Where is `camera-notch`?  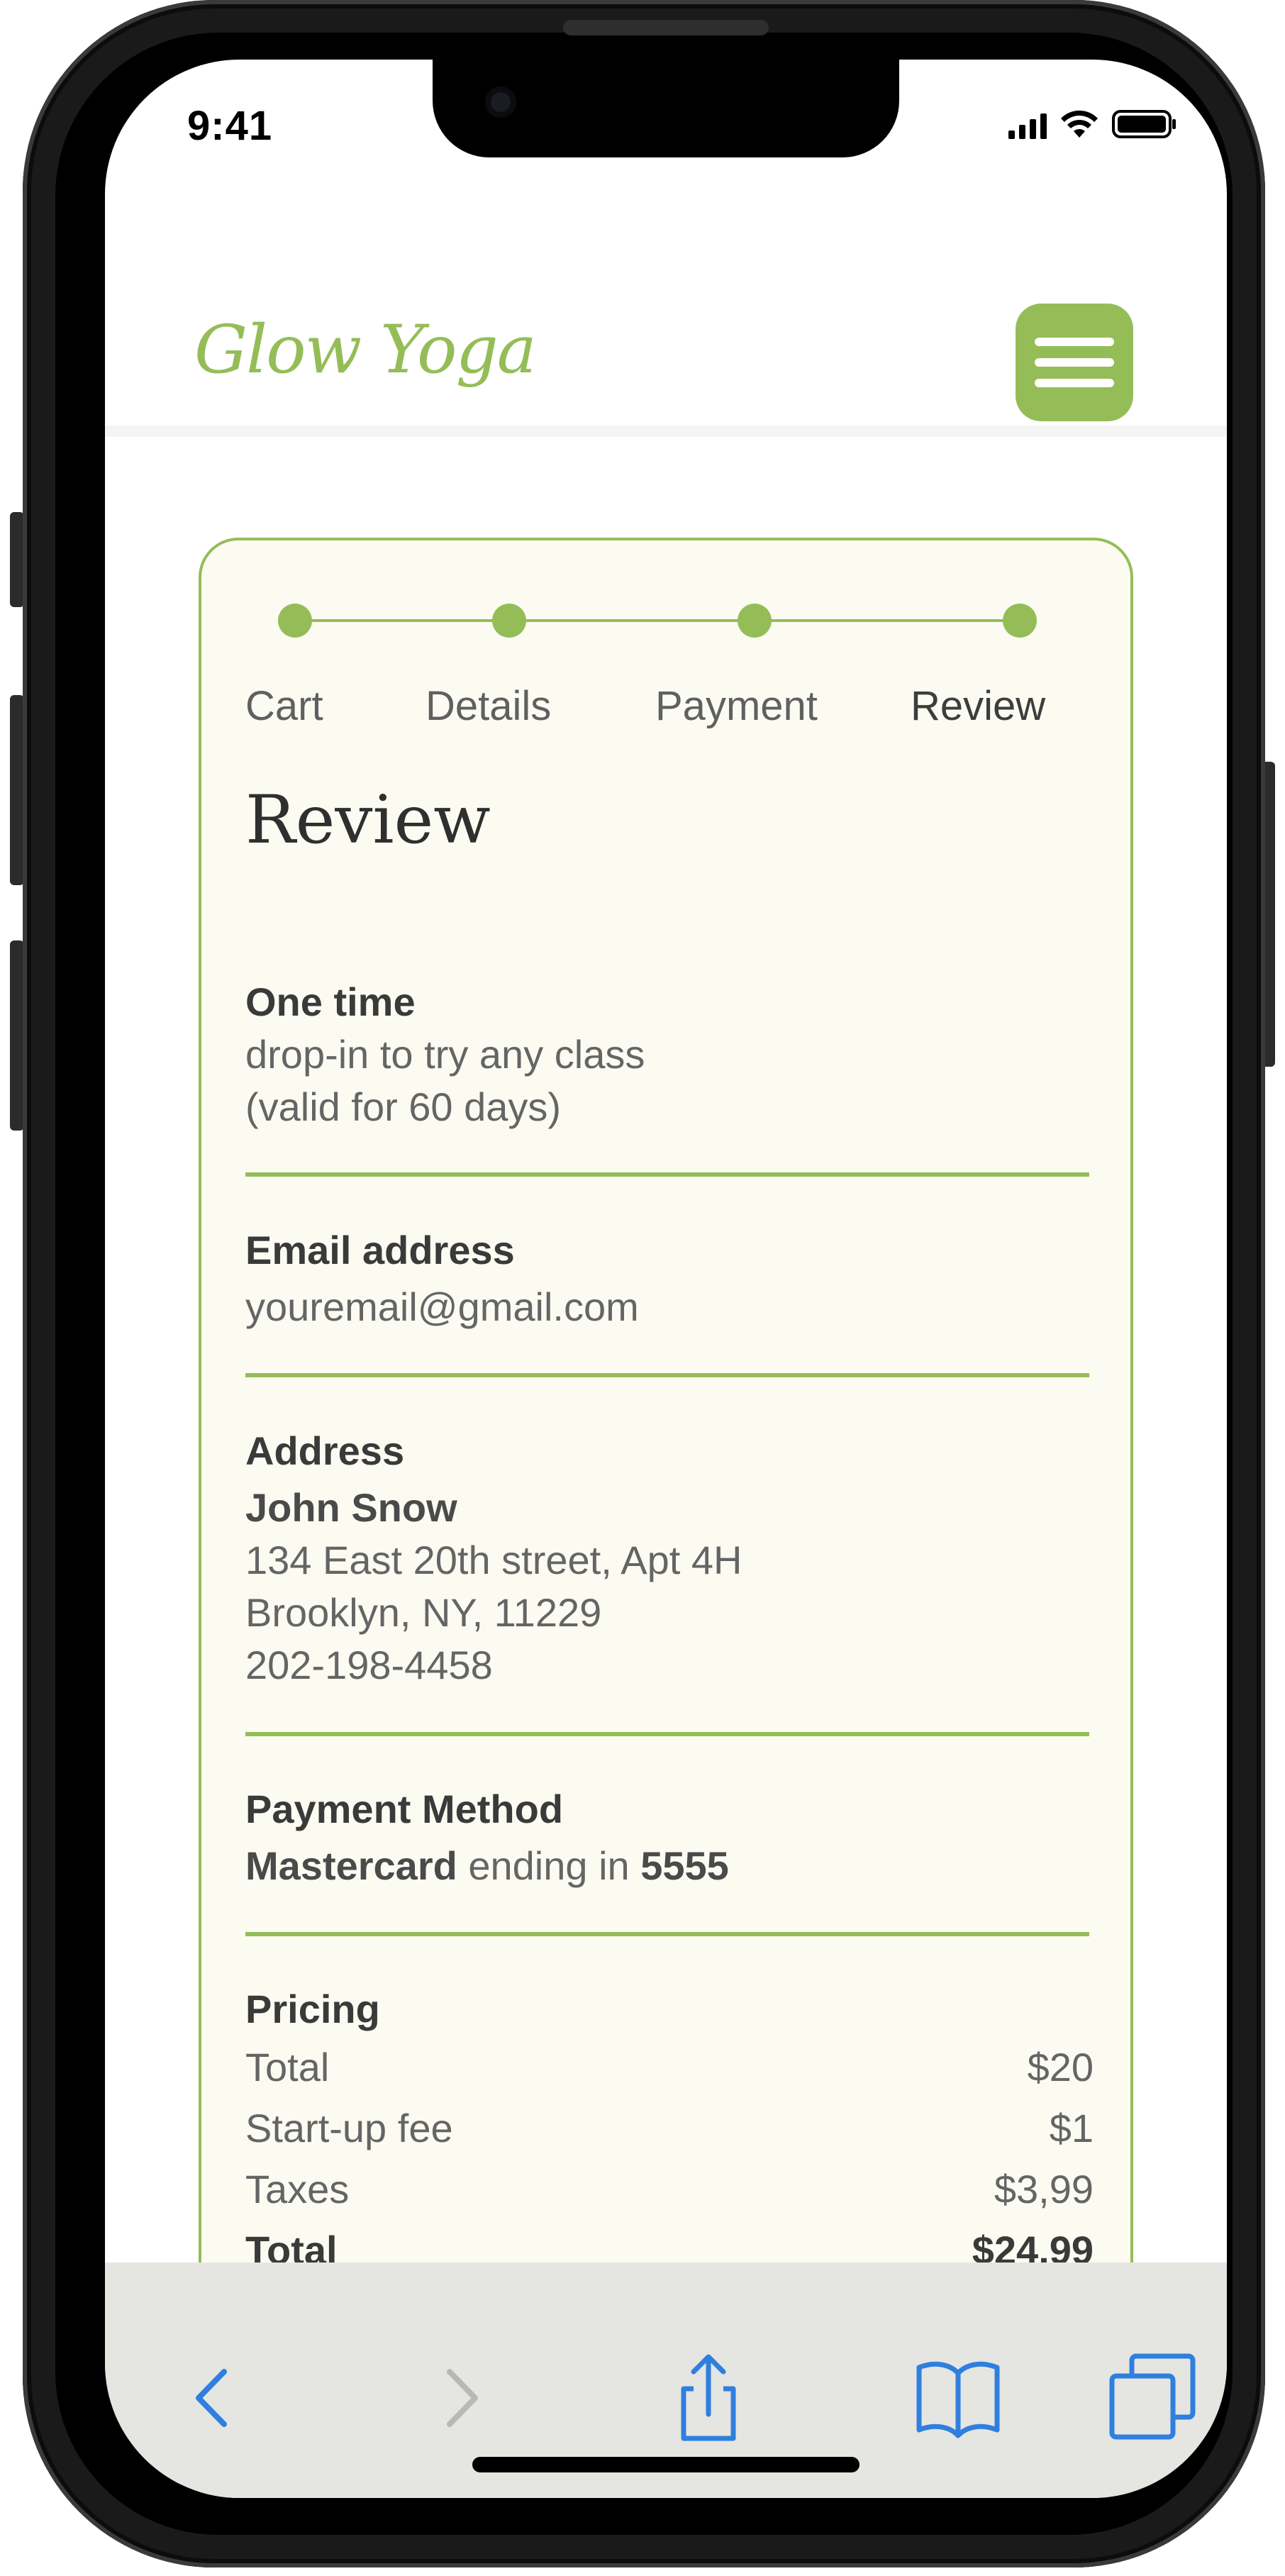 camera-notch is located at coordinates (666, 108).